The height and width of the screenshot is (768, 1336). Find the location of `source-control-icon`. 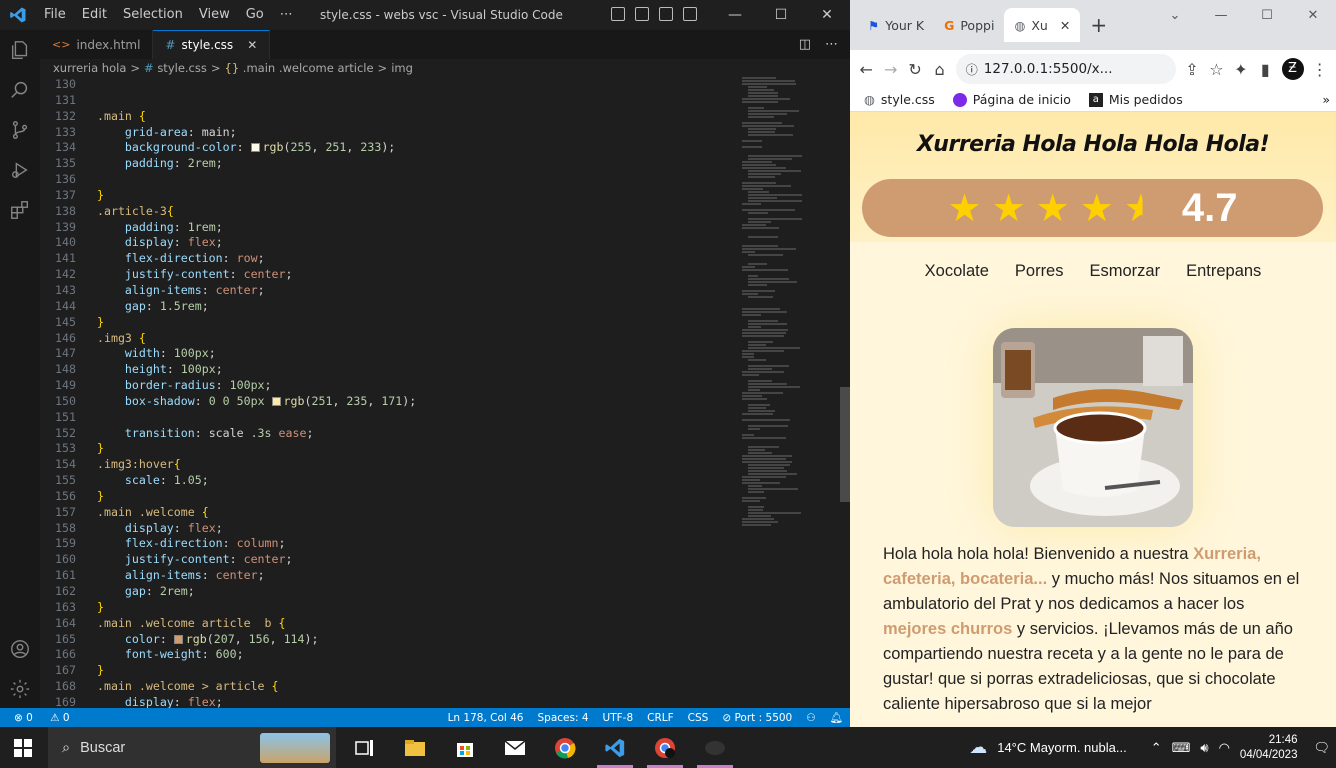

source-control-icon is located at coordinates (20, 130).